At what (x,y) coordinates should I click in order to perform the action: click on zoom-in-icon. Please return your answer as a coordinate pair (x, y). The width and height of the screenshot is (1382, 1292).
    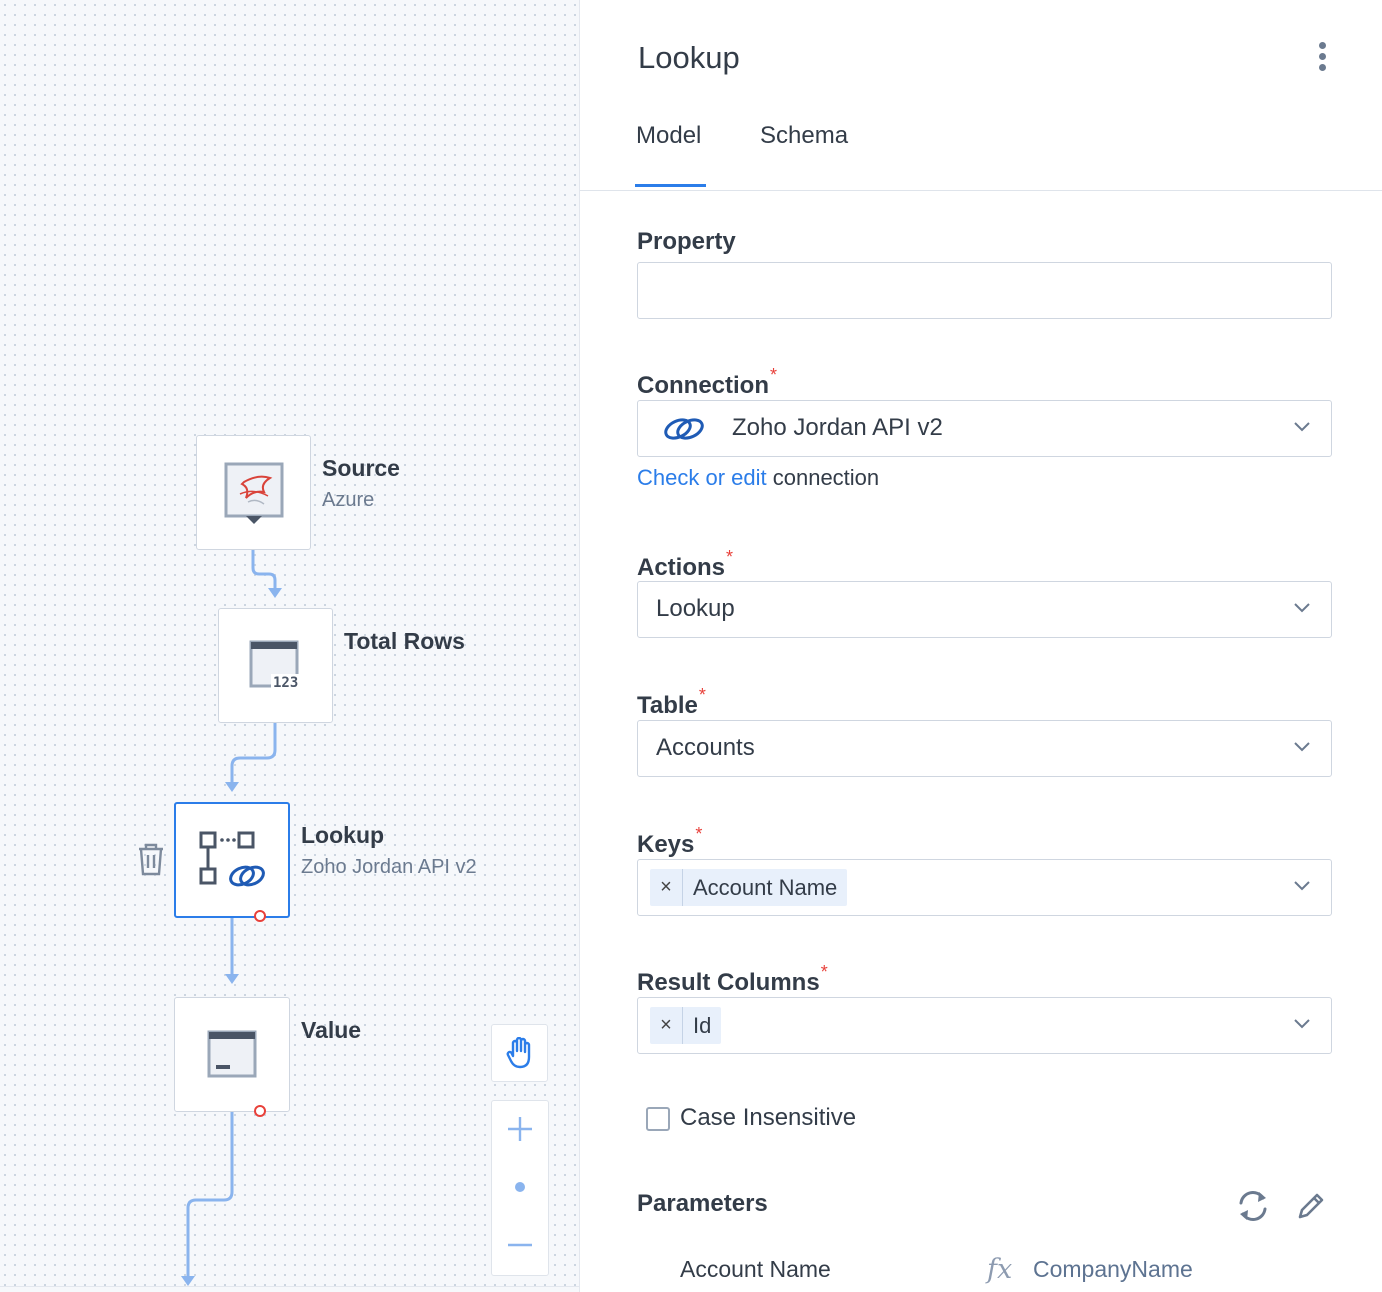
    Looking at the image, I should click on (520, 1129).